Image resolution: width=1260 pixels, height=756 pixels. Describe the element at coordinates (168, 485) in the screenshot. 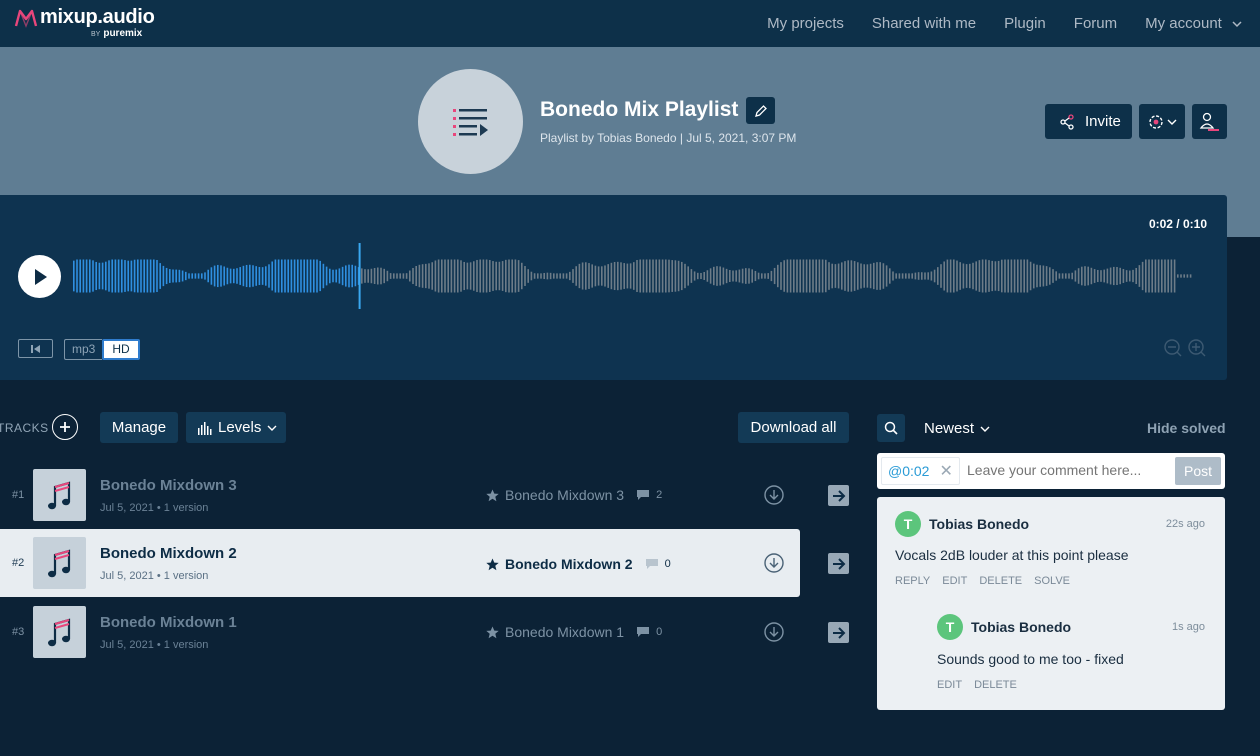

I see `track-name: Bonedo Mixdown 3` at that location.